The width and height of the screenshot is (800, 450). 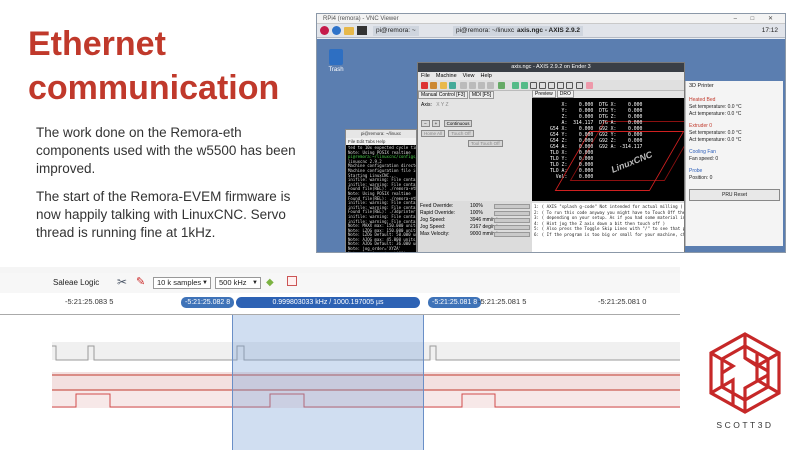 What do you see at coordinates (490, 85) in the screenshot?
I see `stop-icon` at bounding box center [490, 85].